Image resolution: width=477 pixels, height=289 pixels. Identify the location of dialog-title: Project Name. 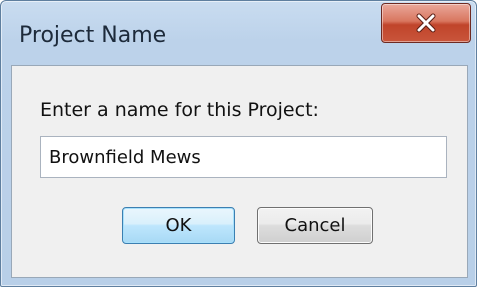
(93, 35).